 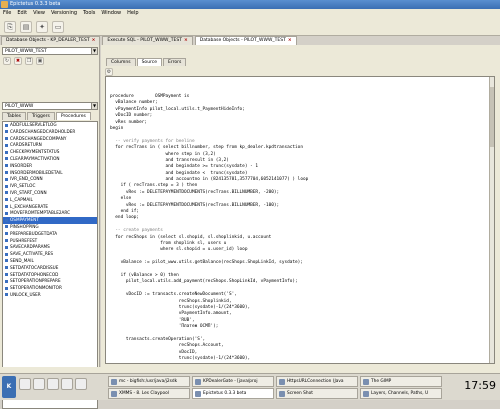 What do you see at coordinates (64, 13) in the screenshot?
I see `menu-versioning: Versioning` at bounding box center [64, 13].